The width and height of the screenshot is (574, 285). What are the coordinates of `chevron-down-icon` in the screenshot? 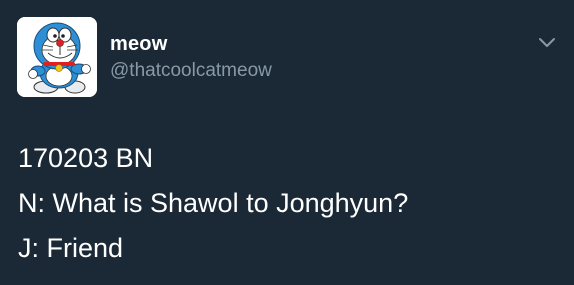 It's located at (547, 43).